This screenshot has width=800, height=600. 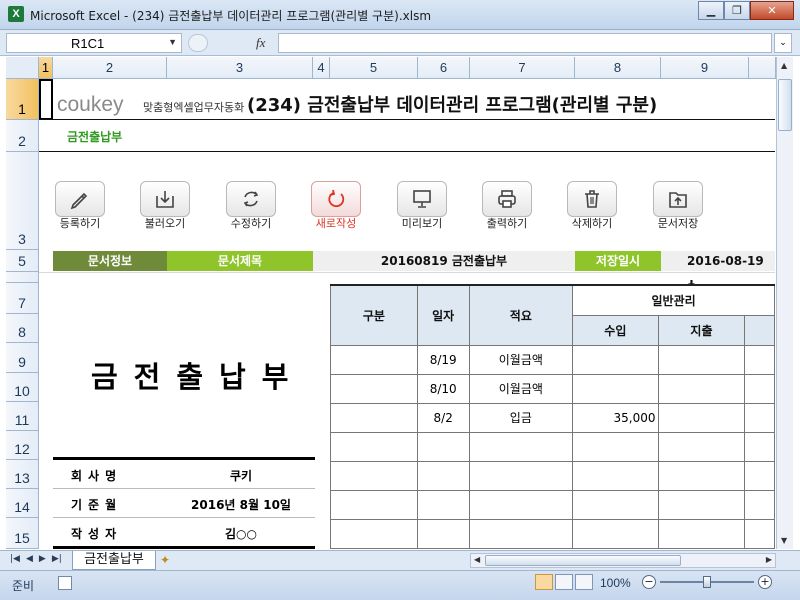 I want to click on restore-button: ❐, so click(x=737, y=10).